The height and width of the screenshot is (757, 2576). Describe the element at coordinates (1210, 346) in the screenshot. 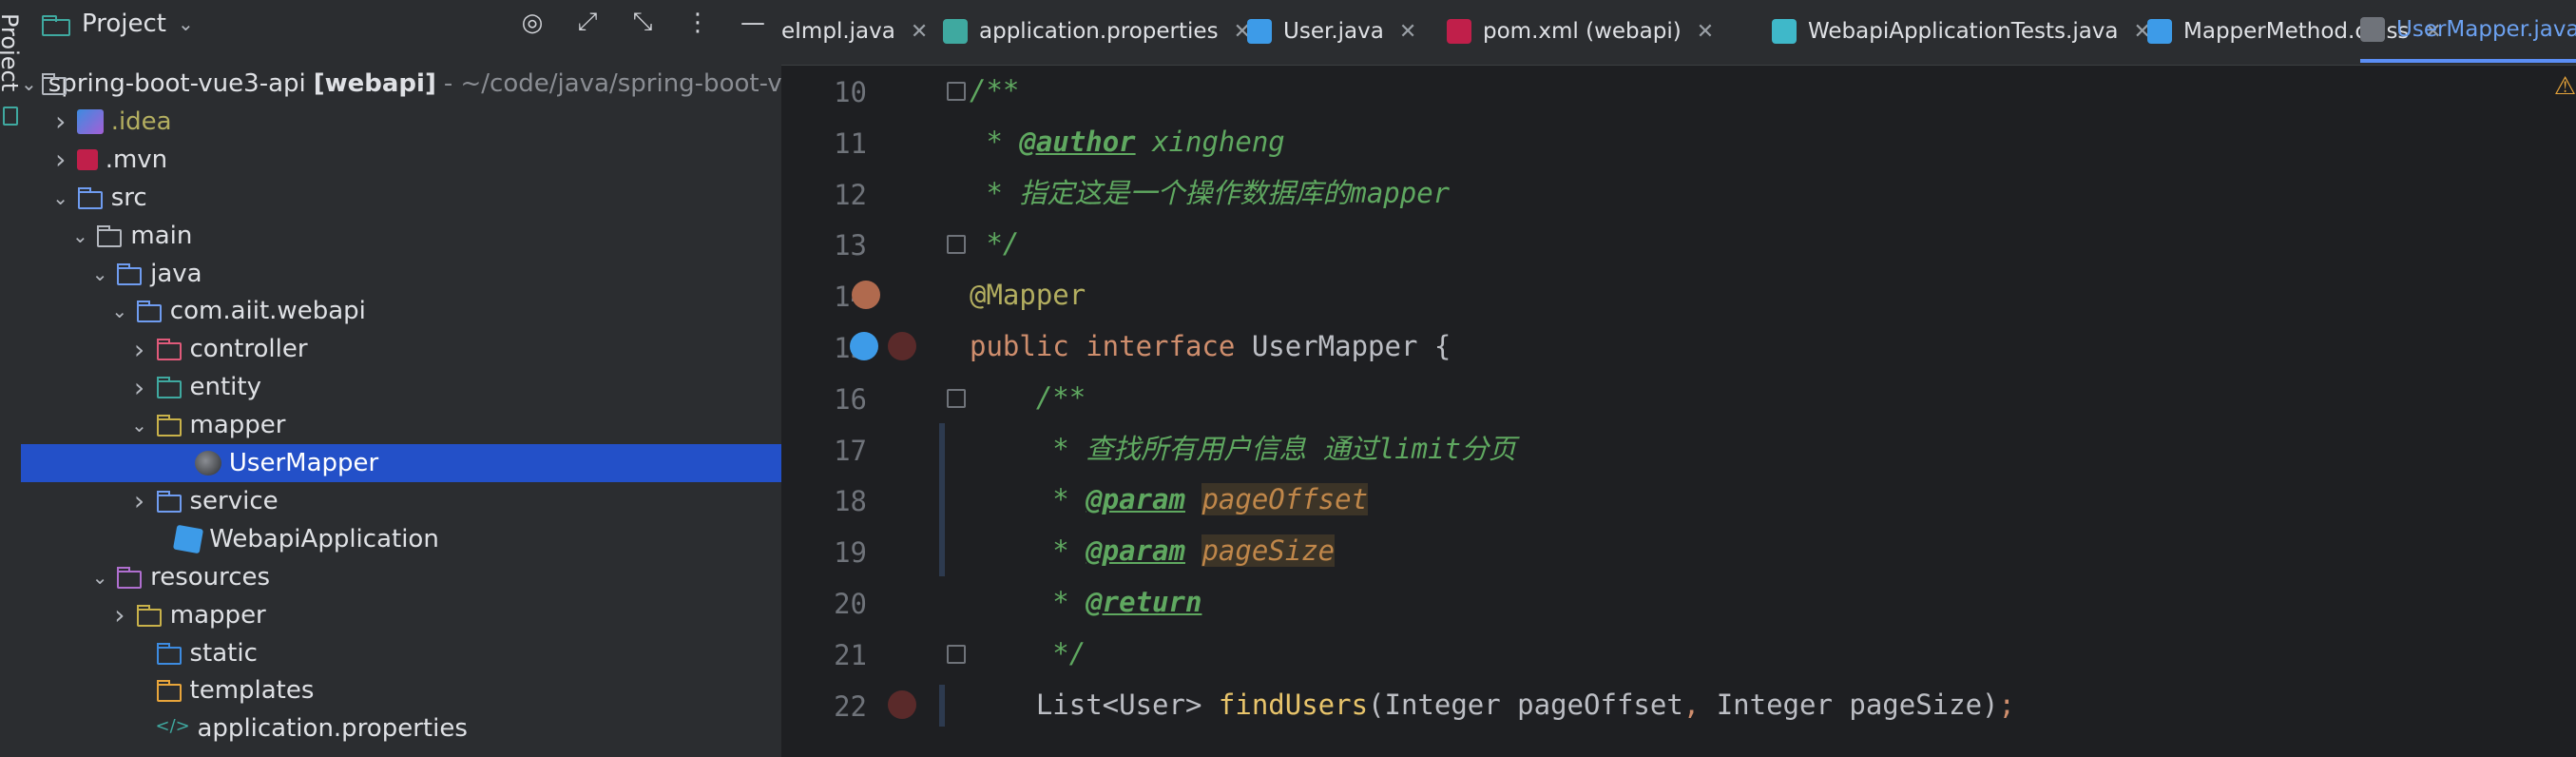

I see `code-line: public interface UserMapper {` at that location.